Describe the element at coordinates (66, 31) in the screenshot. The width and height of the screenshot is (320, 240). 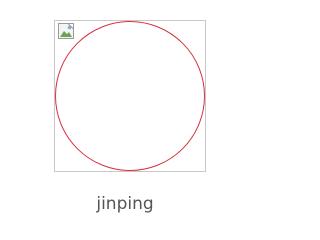
I see `broken-image-icon` at that location.